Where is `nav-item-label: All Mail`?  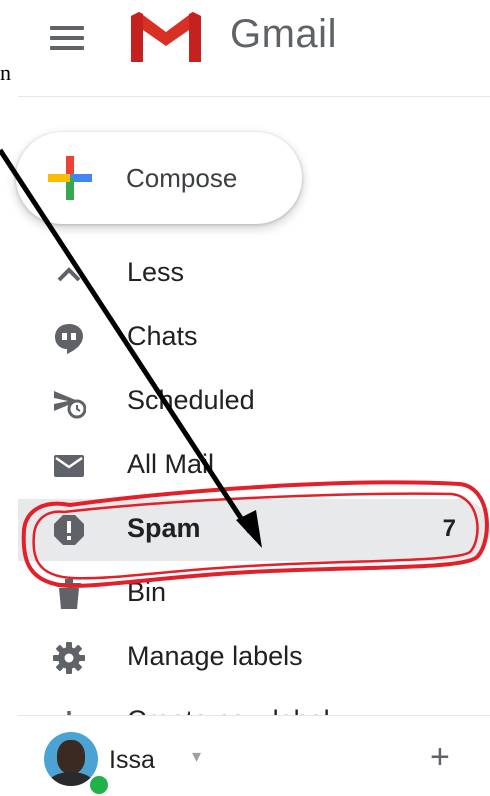
nav-item-label: All Mail is located at coordinates (171, 464).